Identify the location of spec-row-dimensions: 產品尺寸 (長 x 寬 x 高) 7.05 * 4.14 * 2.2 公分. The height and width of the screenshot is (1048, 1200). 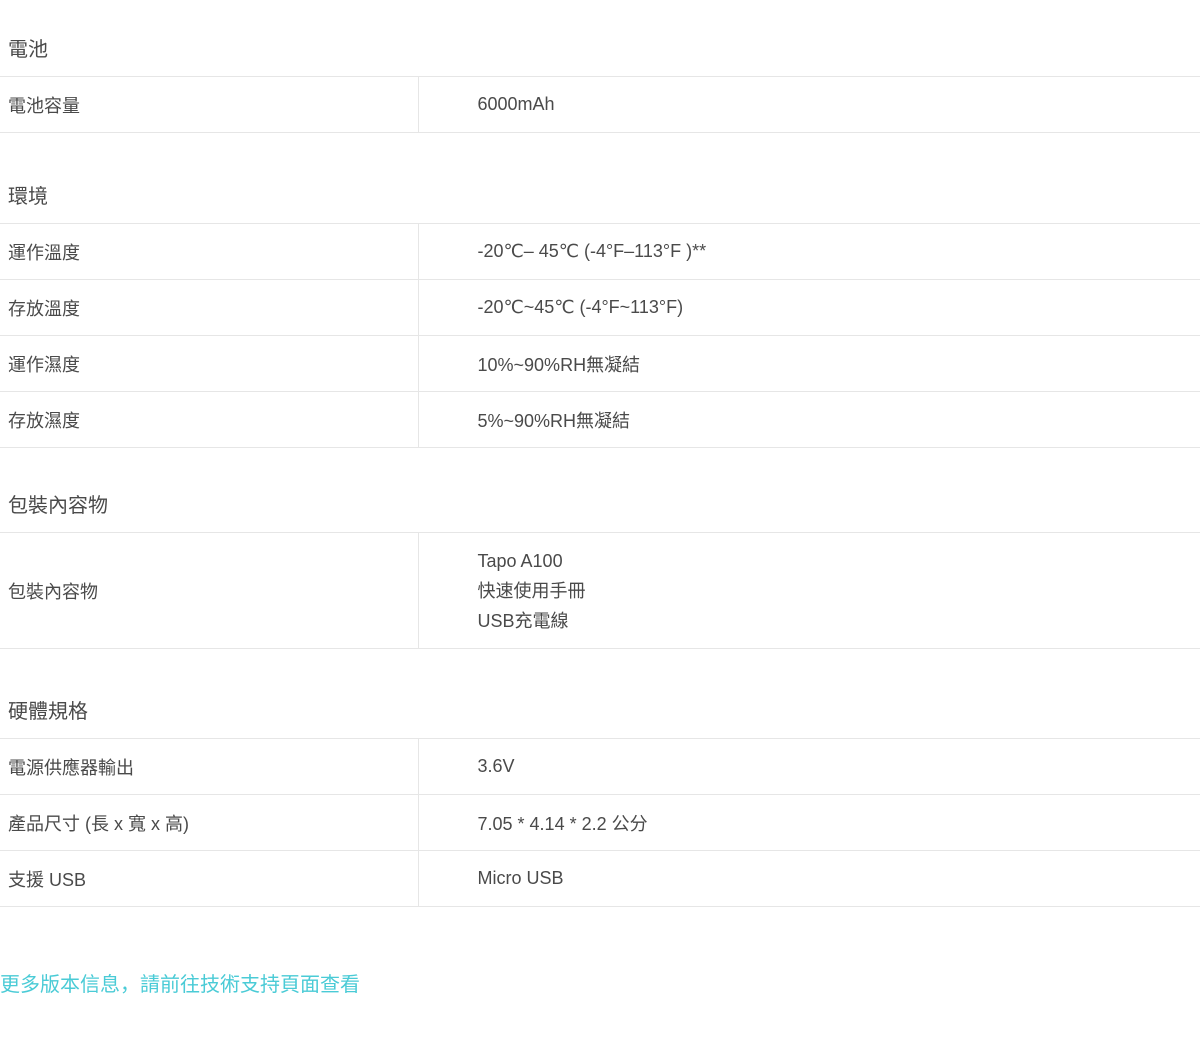
(600, 822).